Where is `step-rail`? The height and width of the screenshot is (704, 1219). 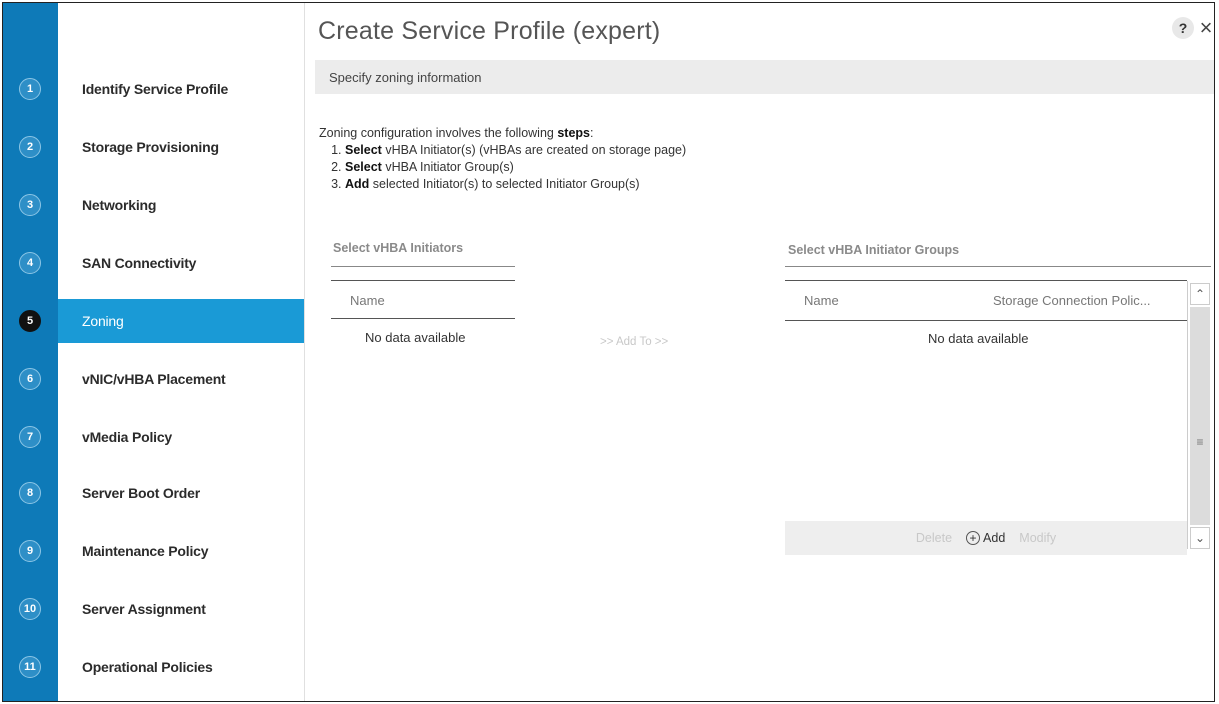
step-rail is located at coordinates (30, 352).